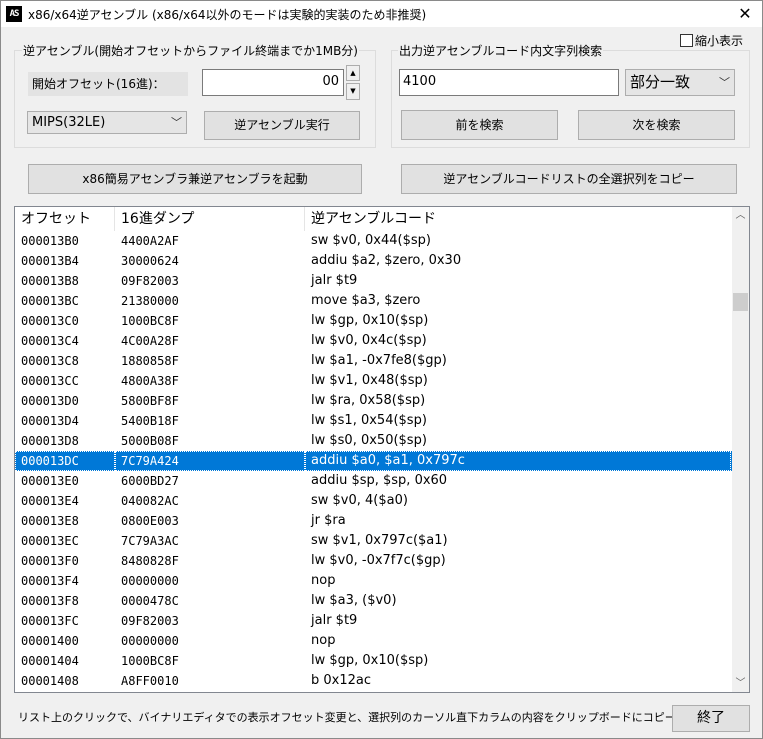  Describe the element at coordinates (740, 683) in the screenshot. I see `scroll-down-icon: ﹀` at that location.